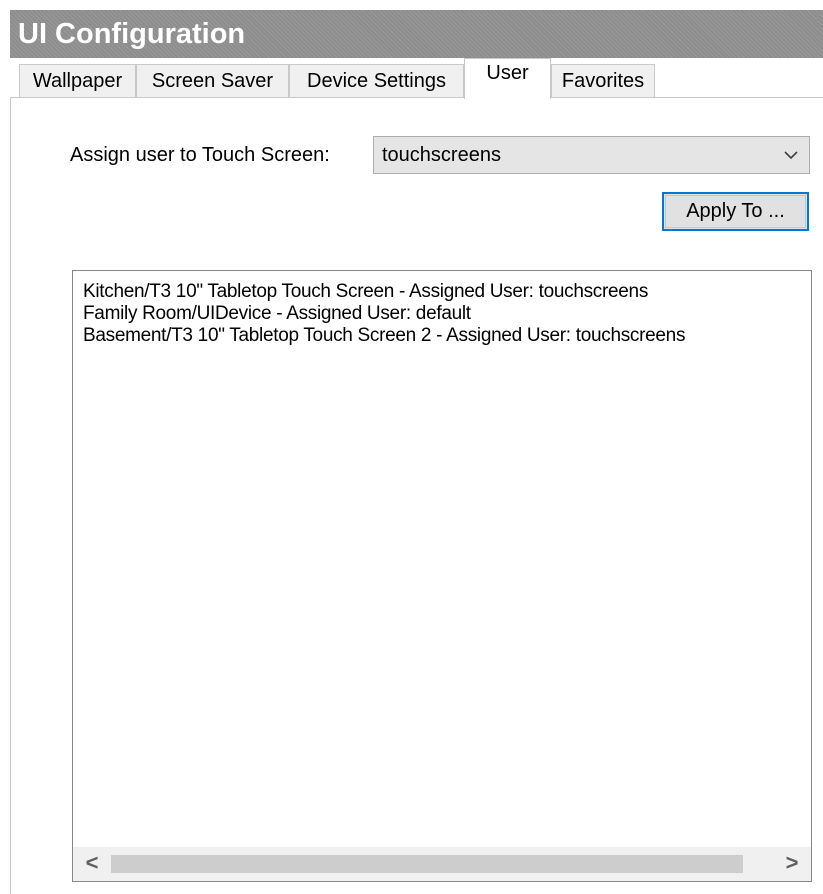 The height and width of the screenshot is (894, 823). I want to click on tab-favorites: Favorites, so click(603, 81).